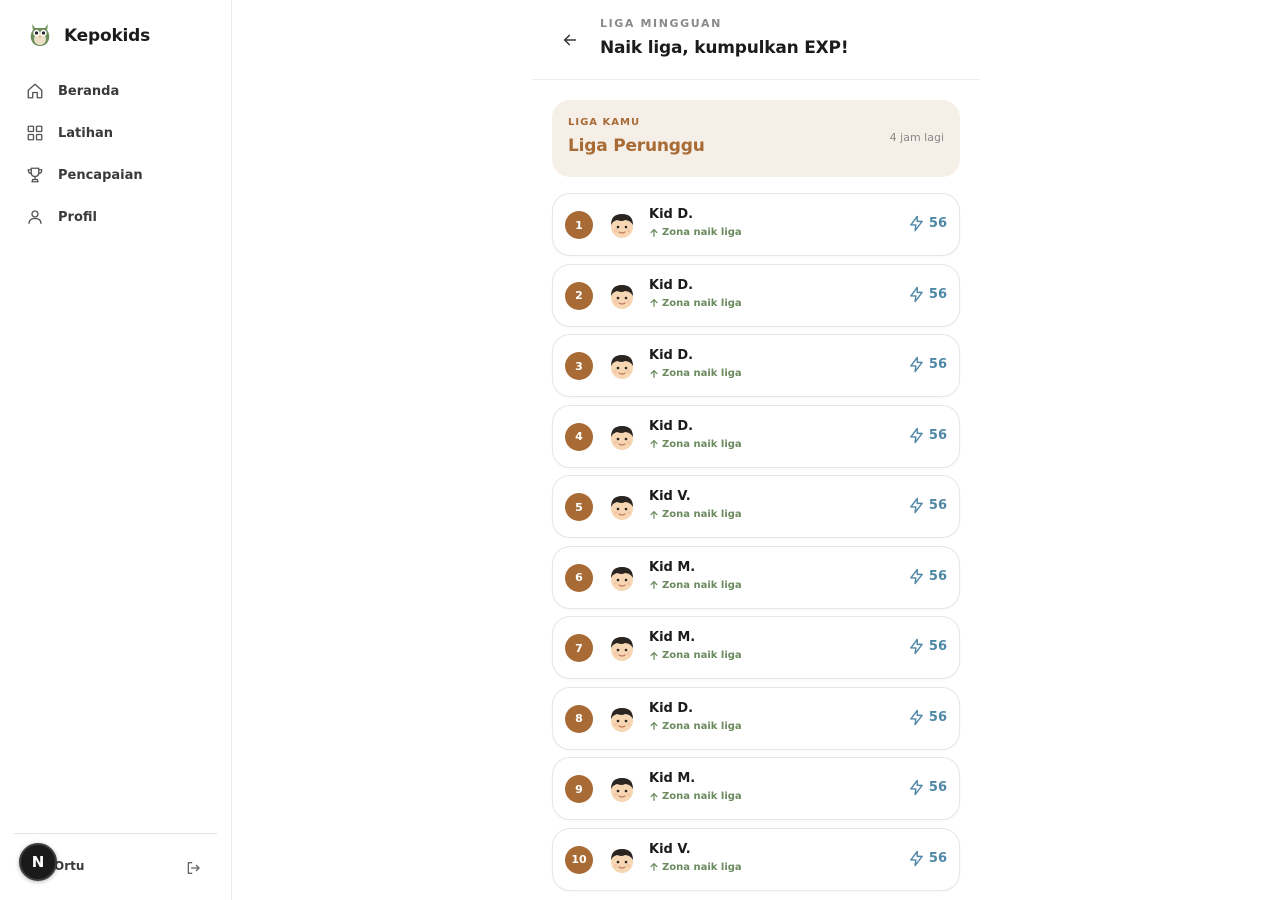 This screenshot has width=1280, height=900. What do you see at coordinates (661, 23) in the screenshot?
I see `page-eyebrow: LIGA MINGGUAN` at bounding box center [661, 23].